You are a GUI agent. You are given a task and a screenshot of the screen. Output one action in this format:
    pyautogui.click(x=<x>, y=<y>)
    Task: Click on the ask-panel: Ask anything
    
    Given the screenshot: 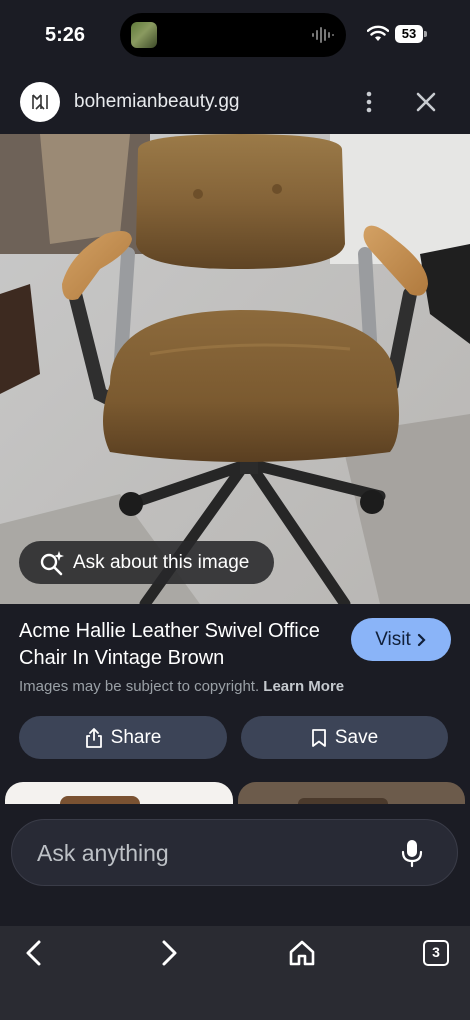 What is the action you would take?
    pyautogui.click(x=235, y=865)
    